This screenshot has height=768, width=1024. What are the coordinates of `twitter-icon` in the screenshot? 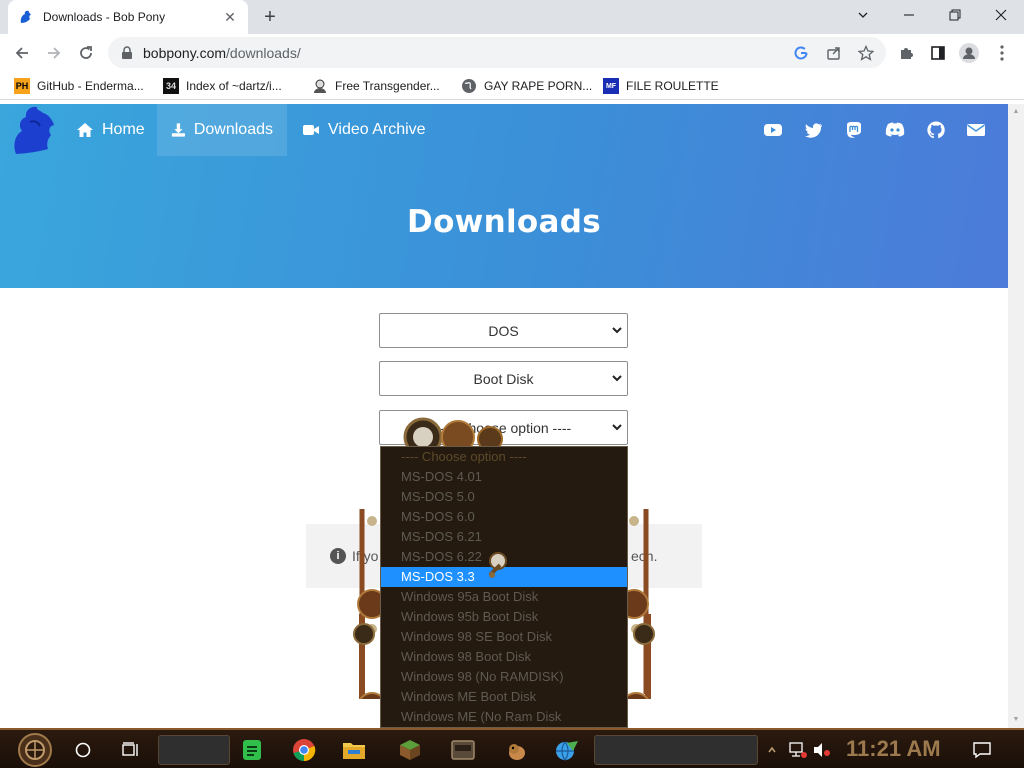 It's located at (814, 130).